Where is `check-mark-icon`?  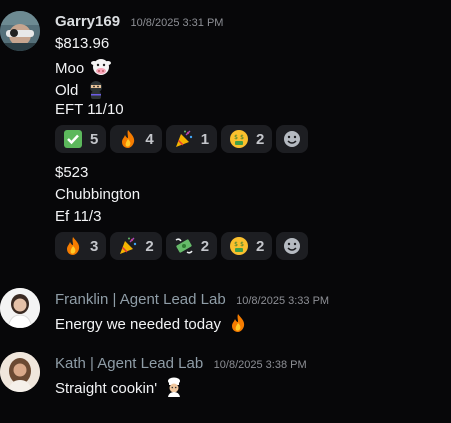 check-mark-icon is located at coordinates (73, 139).